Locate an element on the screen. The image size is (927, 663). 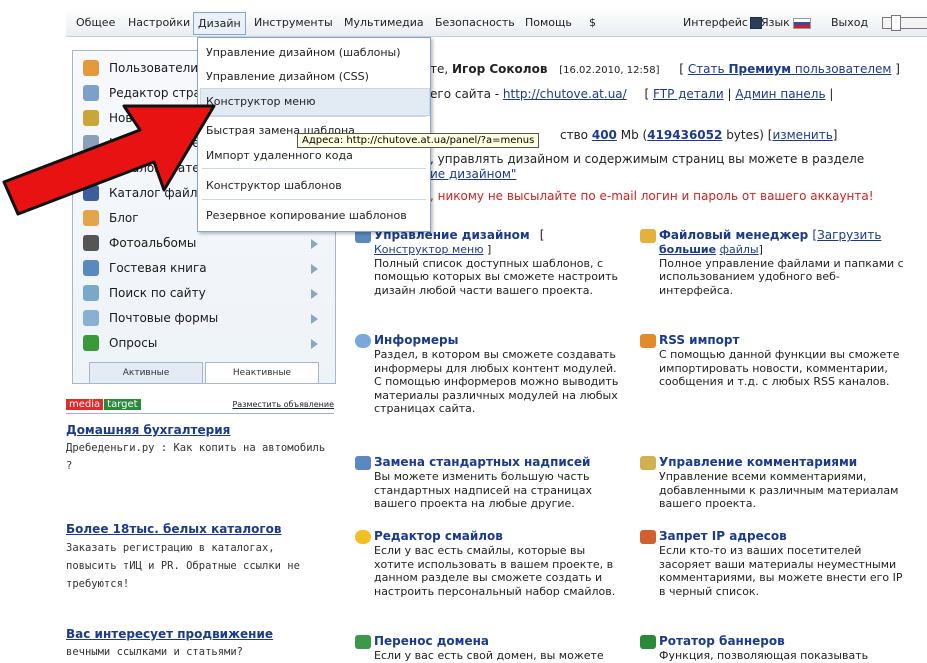
replace-icon is located at coordinates (363, 463).